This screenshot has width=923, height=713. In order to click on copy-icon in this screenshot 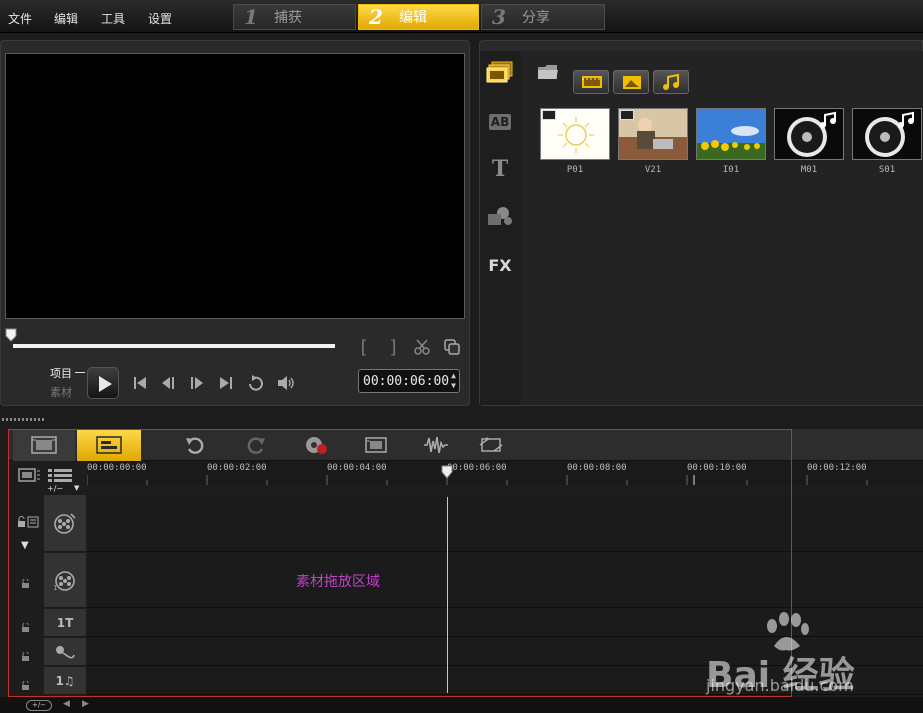, I will do `click(452, 347)`.